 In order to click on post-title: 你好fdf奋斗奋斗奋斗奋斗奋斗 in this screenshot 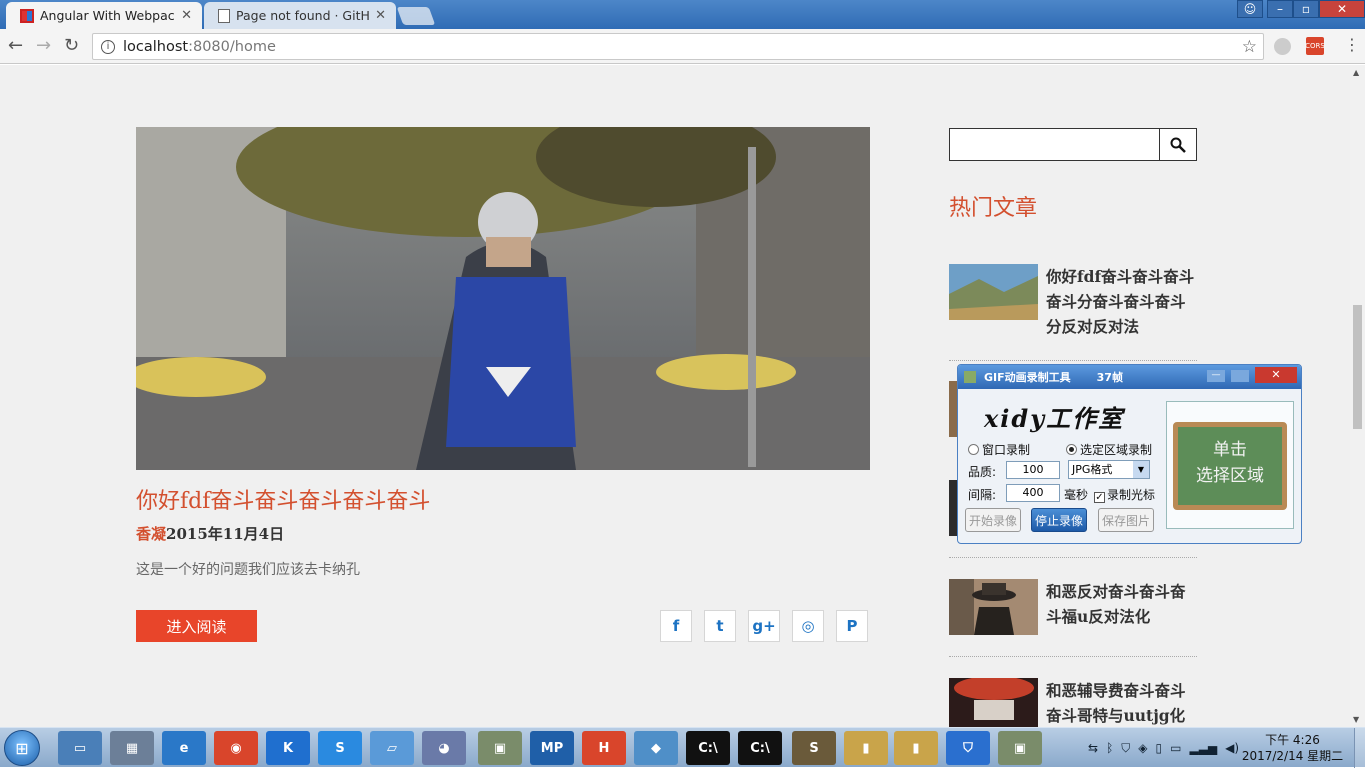, I will do `click(283, 499)`.